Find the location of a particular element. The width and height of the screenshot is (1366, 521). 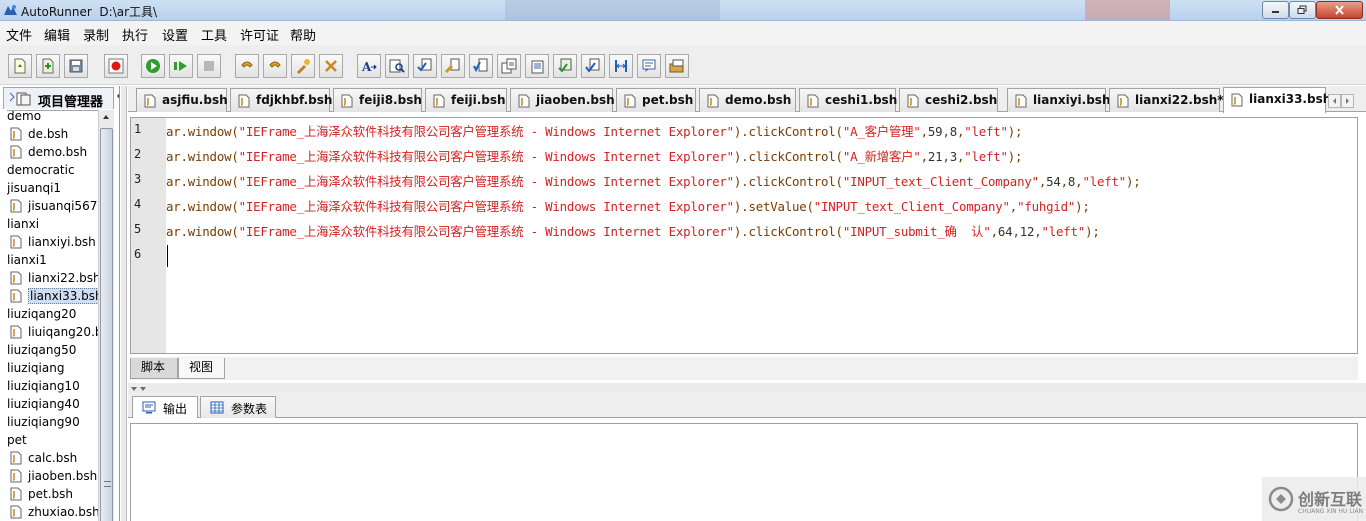

stop-button is located at coordinates (209, 66).